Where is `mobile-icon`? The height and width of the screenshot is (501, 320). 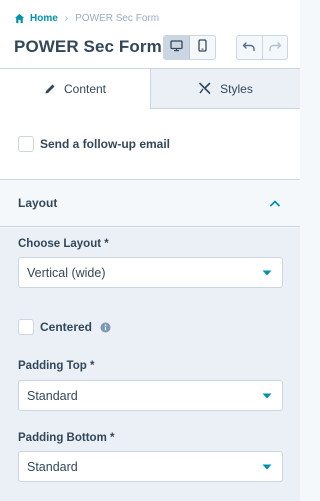 mobile-icon is located at coordinates (202, 47).